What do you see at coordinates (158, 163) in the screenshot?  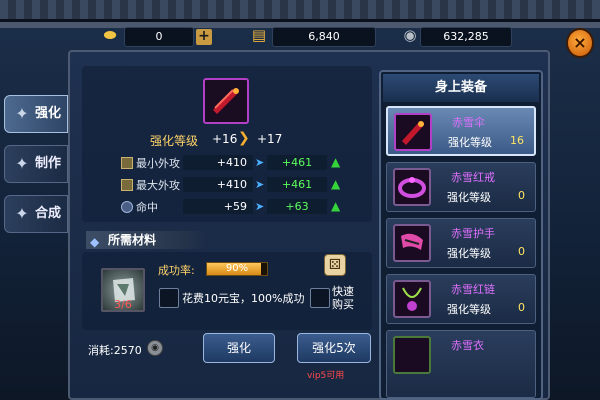 I see `stat-name: 最小外攻` at bounding box center [158, 163].